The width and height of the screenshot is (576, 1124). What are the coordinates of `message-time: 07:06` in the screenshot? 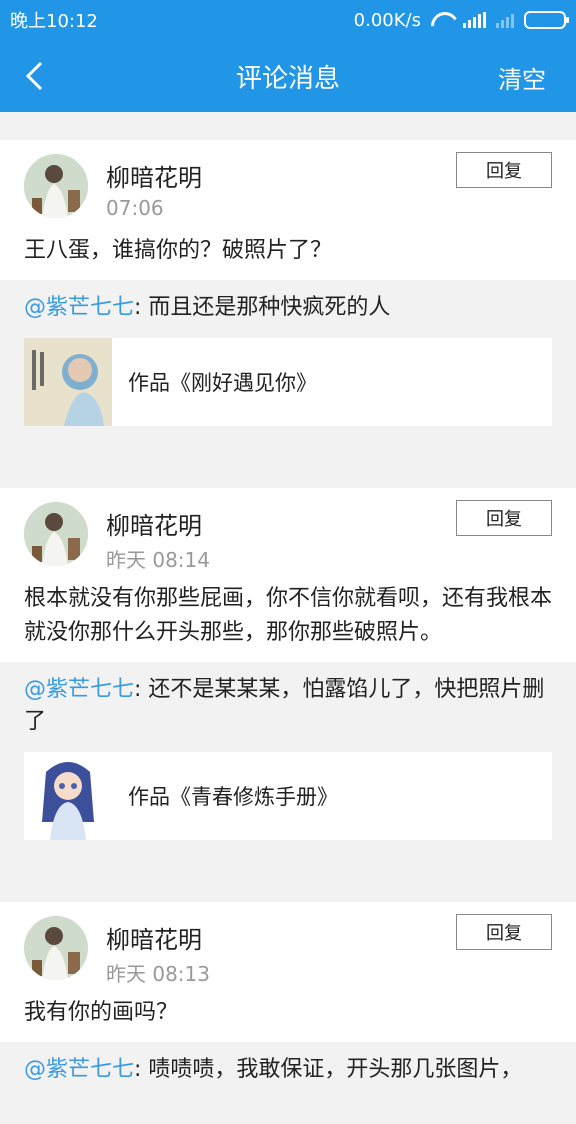 It's located at (135, 208).